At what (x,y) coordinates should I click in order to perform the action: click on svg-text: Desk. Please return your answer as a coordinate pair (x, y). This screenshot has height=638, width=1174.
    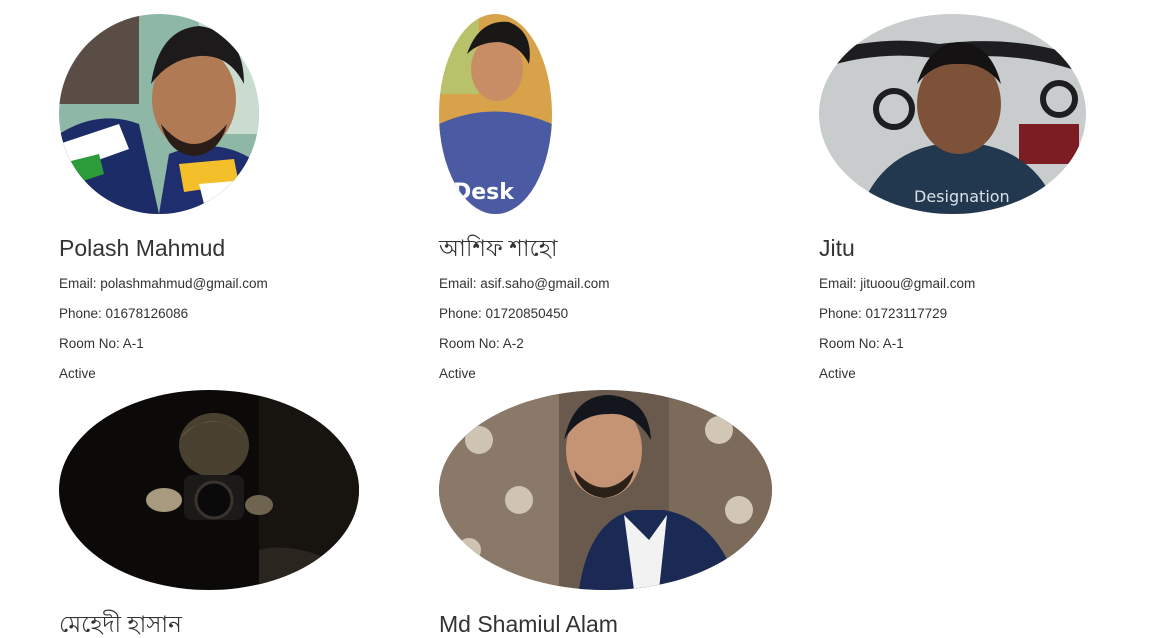
    Looking at the image, I should click on (484, 192).